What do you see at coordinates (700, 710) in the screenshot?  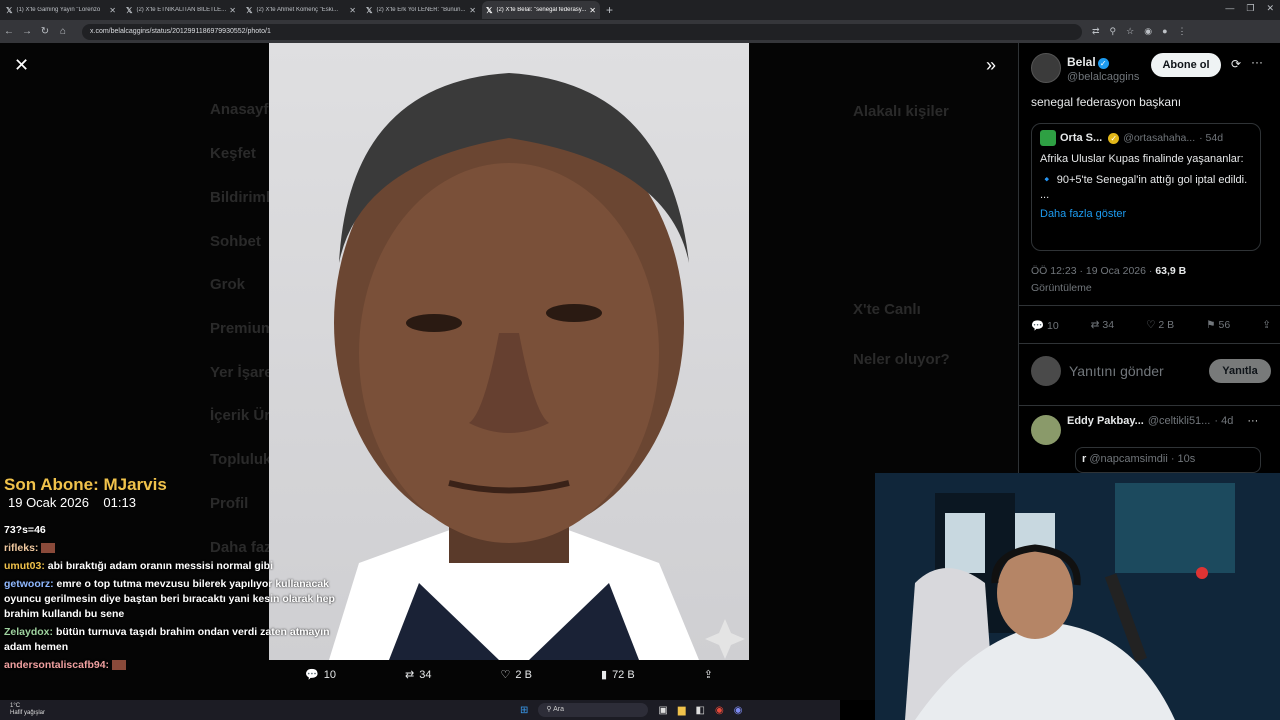 I see `store-icon: ◧` at bounding box center [700, 710].